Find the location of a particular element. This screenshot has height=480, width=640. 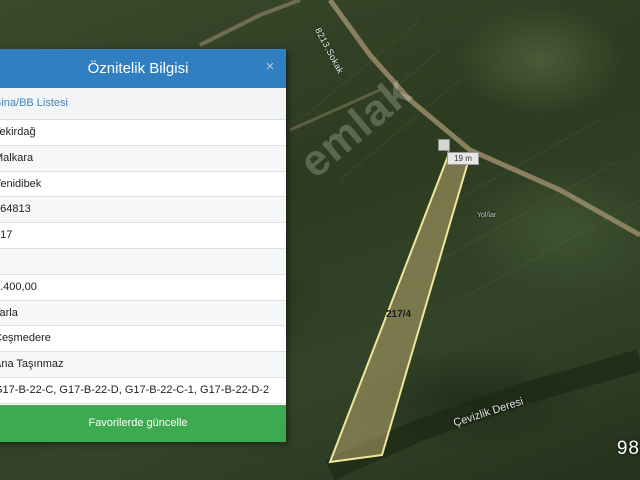

attribute-row-district: Malkara is located at coordinates (143, 158).